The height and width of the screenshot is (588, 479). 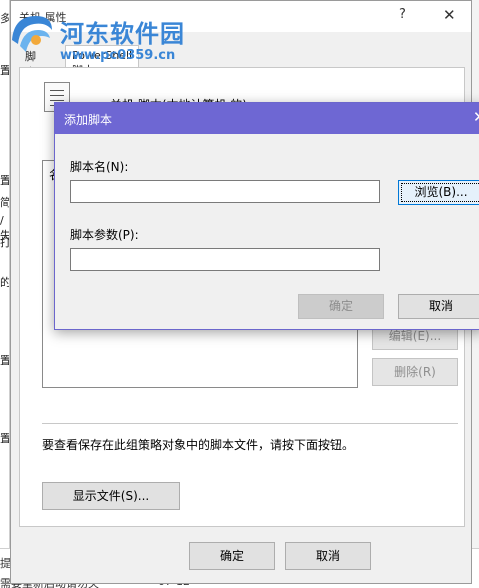 What do you see at coordinates (438, 306) in the screenshot?
I see `add-cancel-button: 取消` at bounding box center [438, 306].